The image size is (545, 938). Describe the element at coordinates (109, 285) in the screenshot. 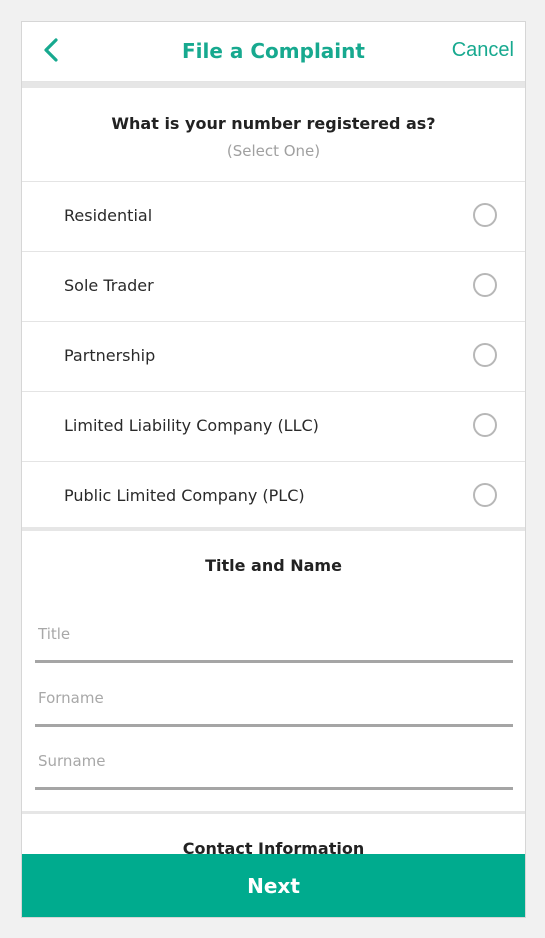

I see `option-label: Sole Trader` at that location.